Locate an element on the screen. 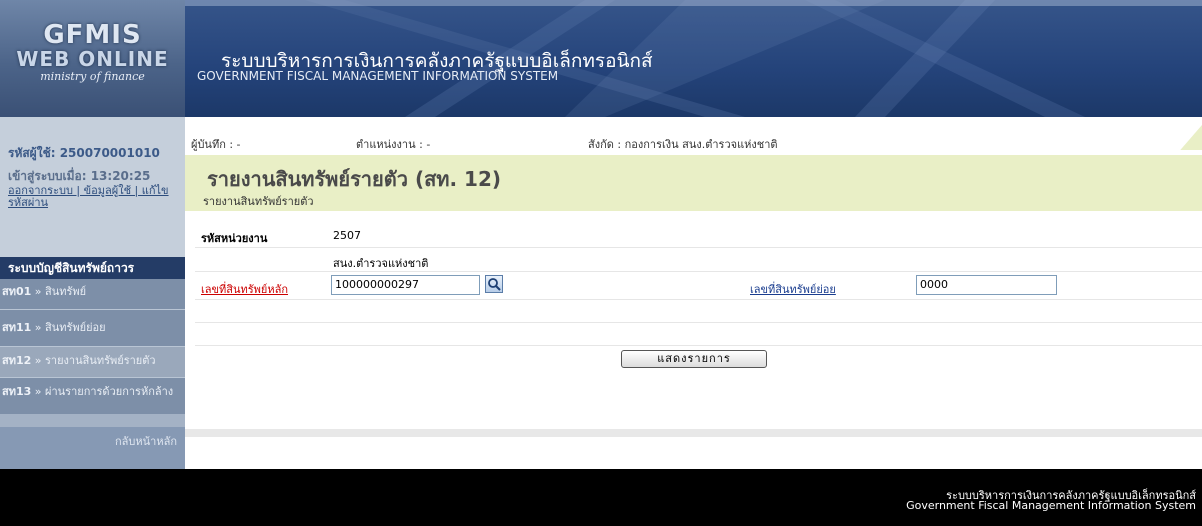 The width and height of the screenshot is (1202, 526). search-button is located at coordinates (494, 284).